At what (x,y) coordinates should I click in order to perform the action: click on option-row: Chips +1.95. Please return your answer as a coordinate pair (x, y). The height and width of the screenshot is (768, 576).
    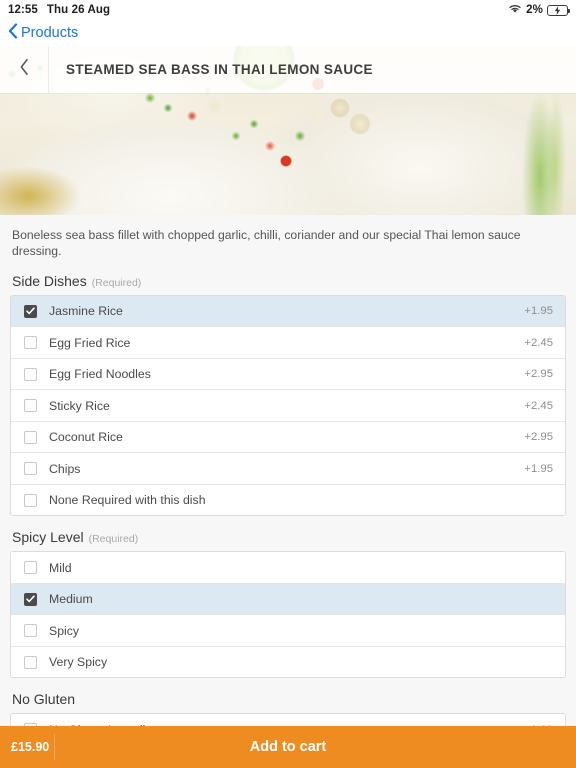
    Looking at the image, I should click on (288, 469).